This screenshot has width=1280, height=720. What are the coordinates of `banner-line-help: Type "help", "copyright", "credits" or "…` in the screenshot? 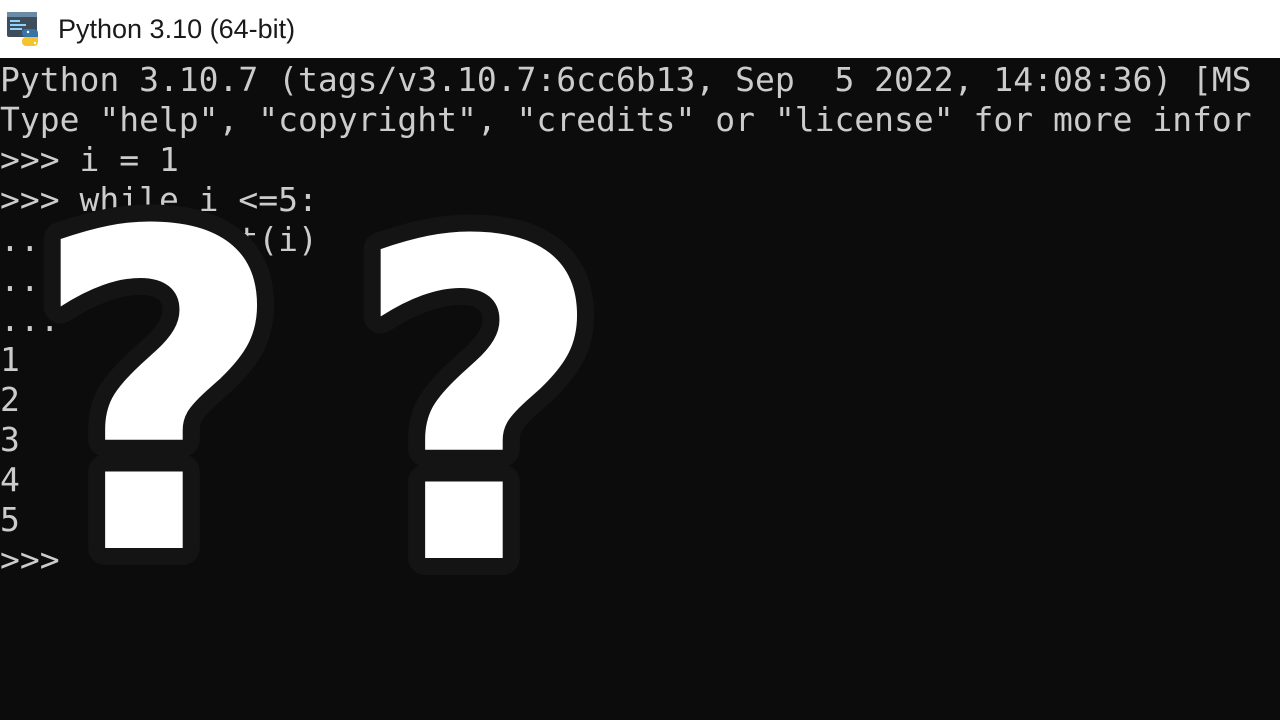 It's located at (626, 119).